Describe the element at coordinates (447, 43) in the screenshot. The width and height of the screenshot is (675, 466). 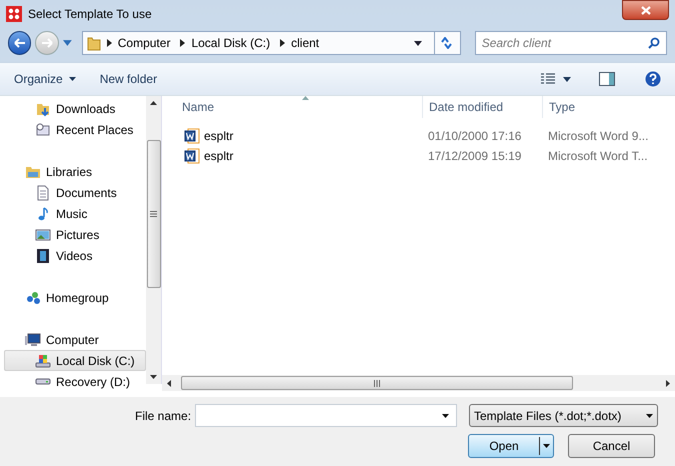
I see `refresh-icon` at that location.